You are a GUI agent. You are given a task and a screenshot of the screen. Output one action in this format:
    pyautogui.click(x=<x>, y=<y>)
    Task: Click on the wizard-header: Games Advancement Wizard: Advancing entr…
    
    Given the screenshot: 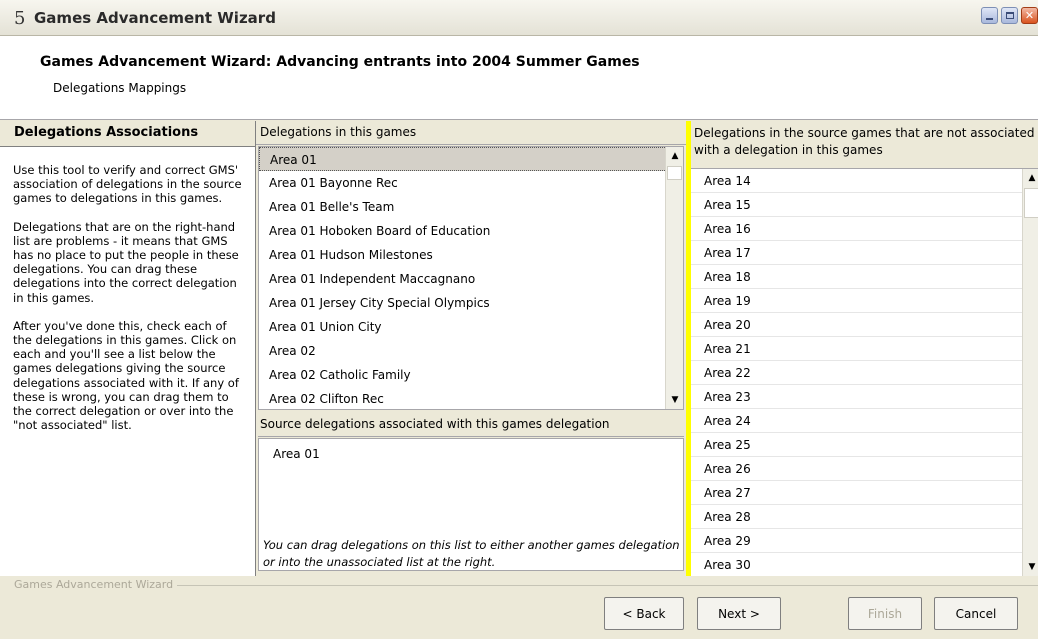 What is the action you would take?
    pyautogui.click(x=519, y=78)
    